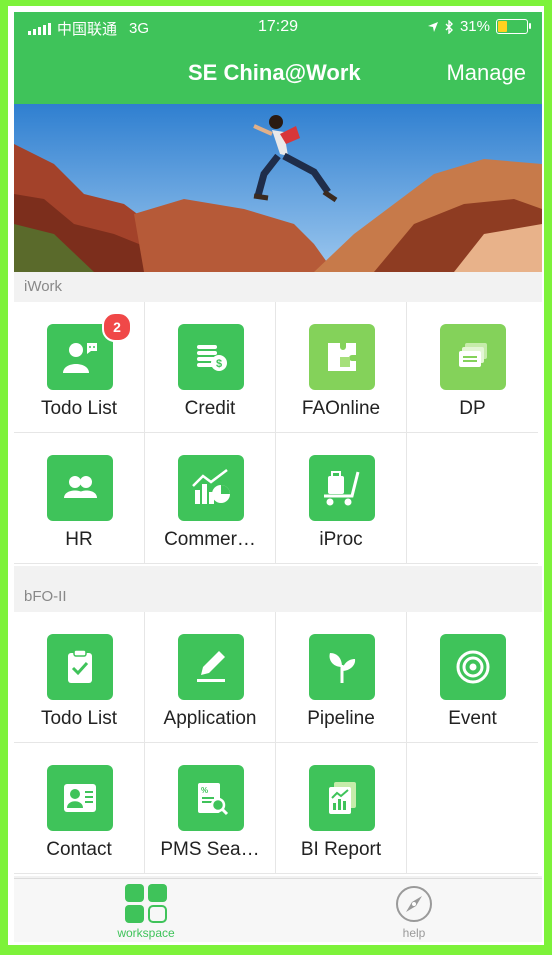 The height and width of the screenshot is (955, 552). I want to click on tab-help: help, so click(414, 912).